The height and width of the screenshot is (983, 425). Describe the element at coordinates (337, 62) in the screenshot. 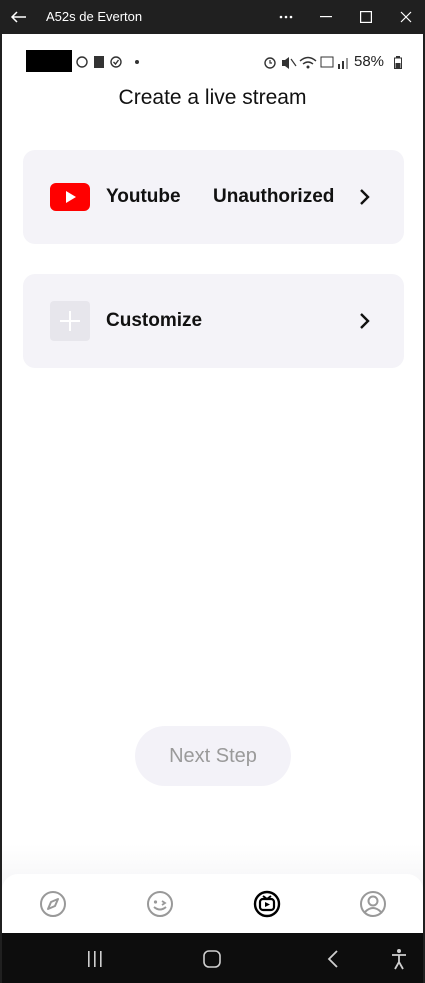

I see `system-status-icons: 58%` at that location.